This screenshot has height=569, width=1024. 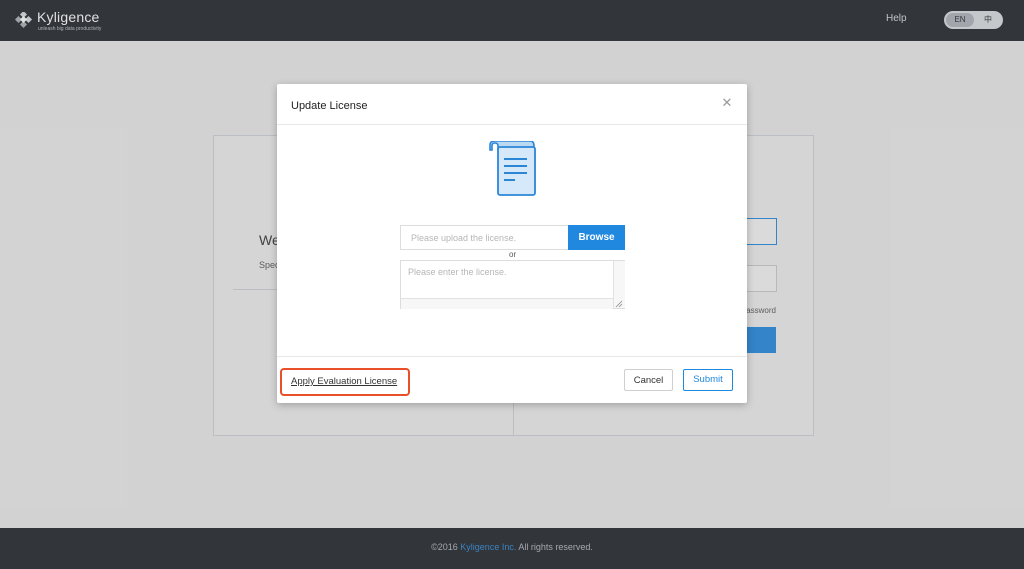 What do you see at coordinates (344, 381) in the screenshot?
I see `apply-evaluation-license-link: Apply Evaluation License` at bounding box center [344, 381].